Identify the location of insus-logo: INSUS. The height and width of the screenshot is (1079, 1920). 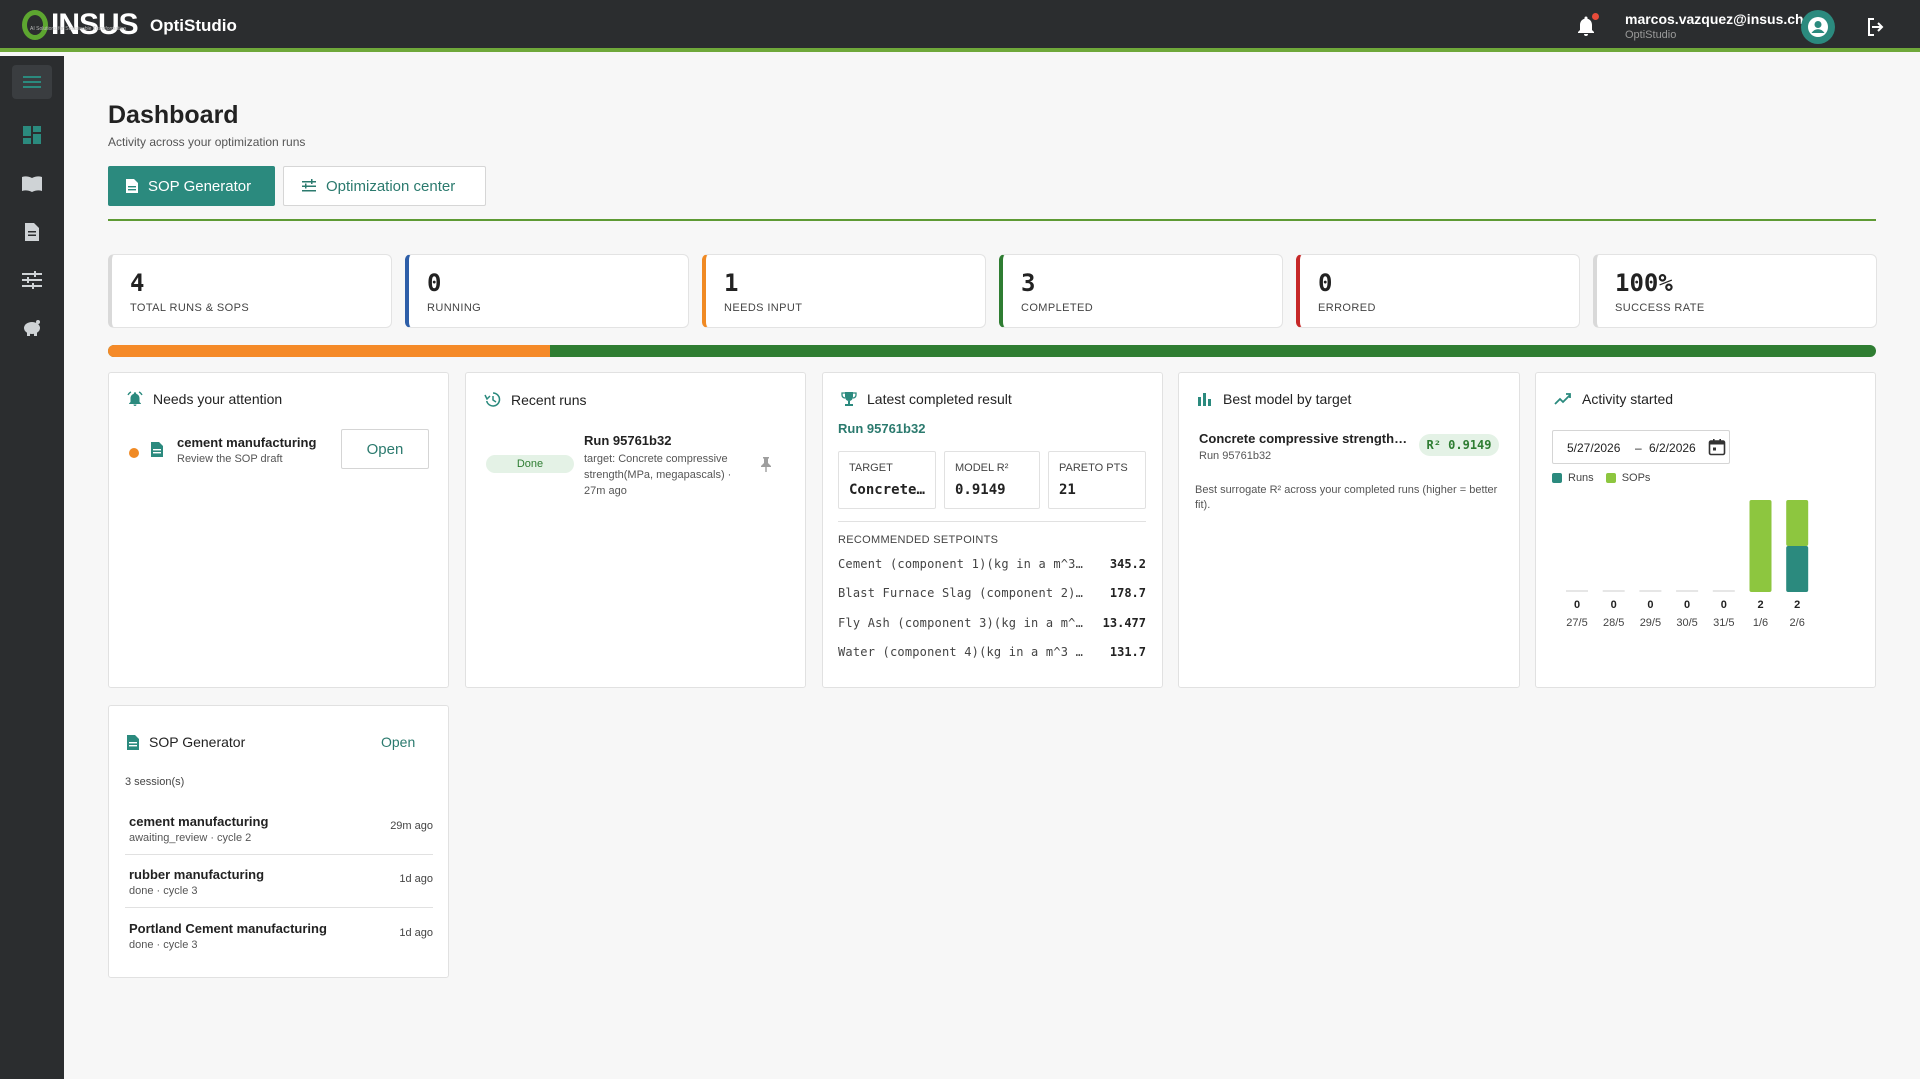
(80, 24).